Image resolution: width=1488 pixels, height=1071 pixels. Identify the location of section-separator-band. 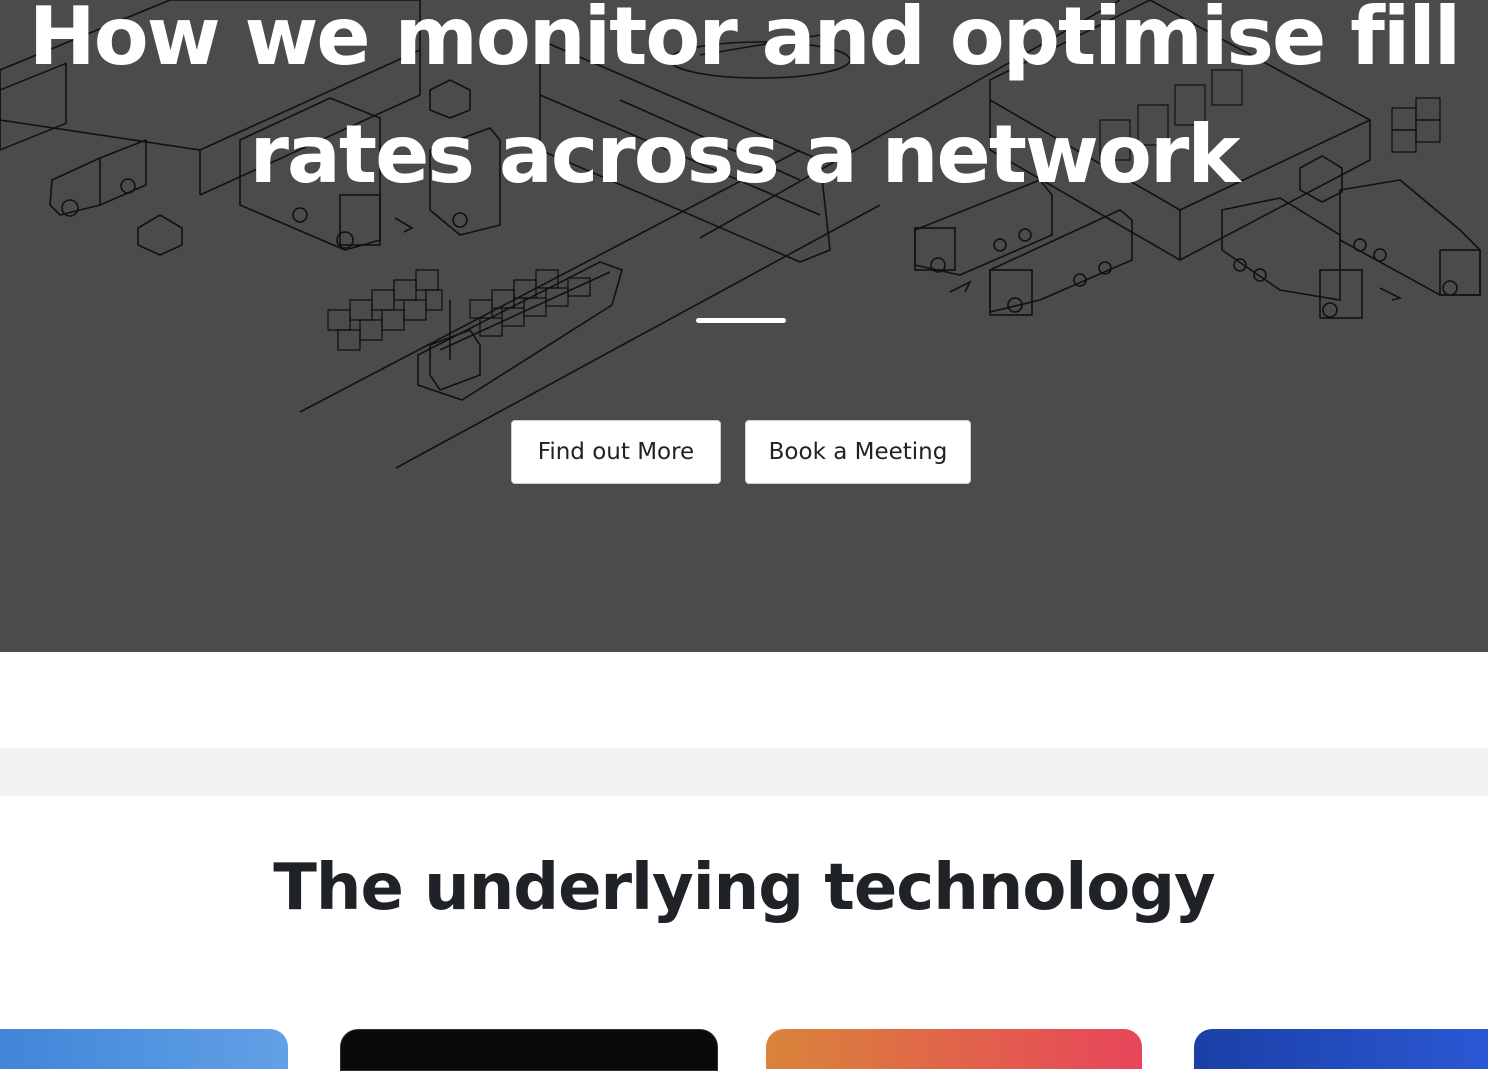
(744, 772).